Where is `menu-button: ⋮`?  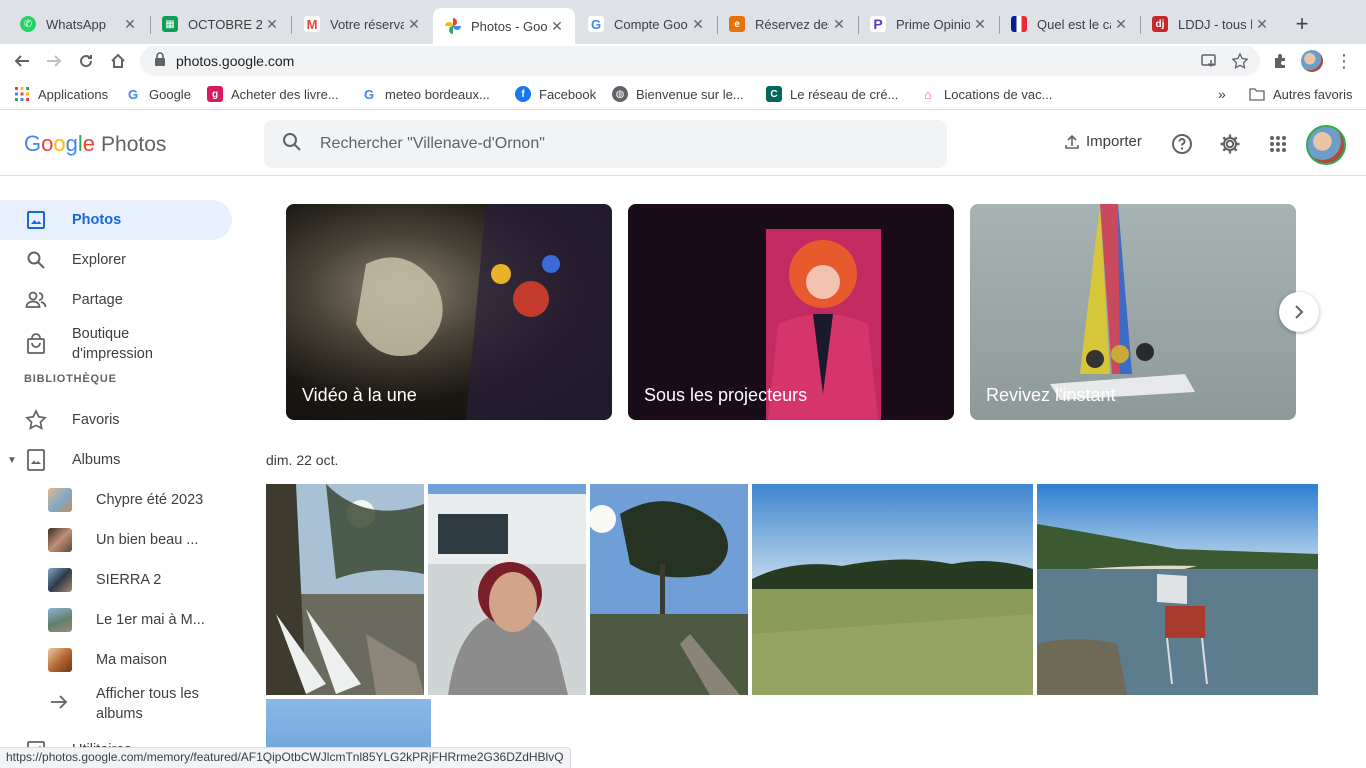 menu-button: ⋮ is located at coordinates (1344, 61).